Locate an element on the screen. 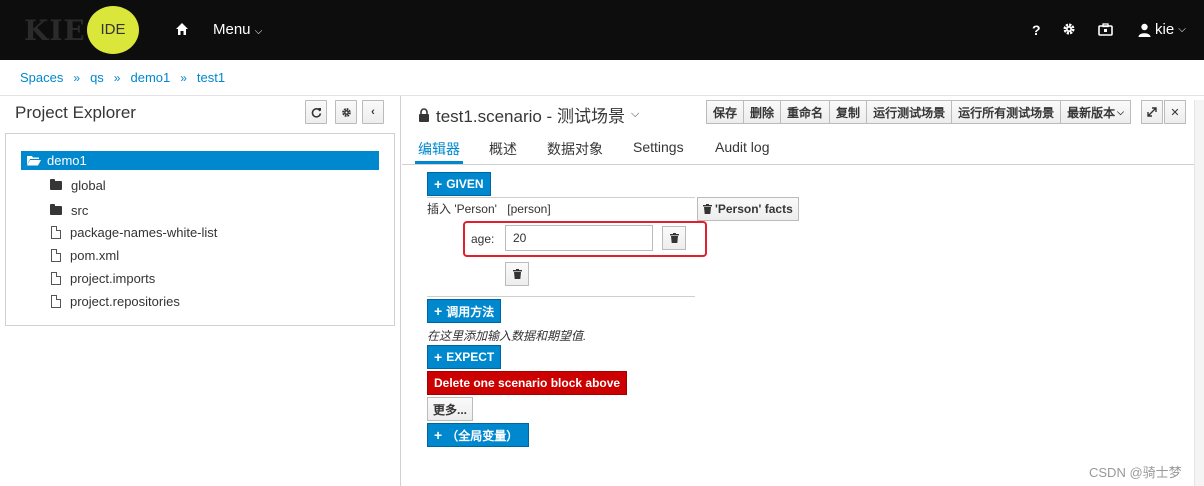 The height and width of the screenshot is (486, 1204). expect-button: + EXPECT is located at coordinates (464, 357).